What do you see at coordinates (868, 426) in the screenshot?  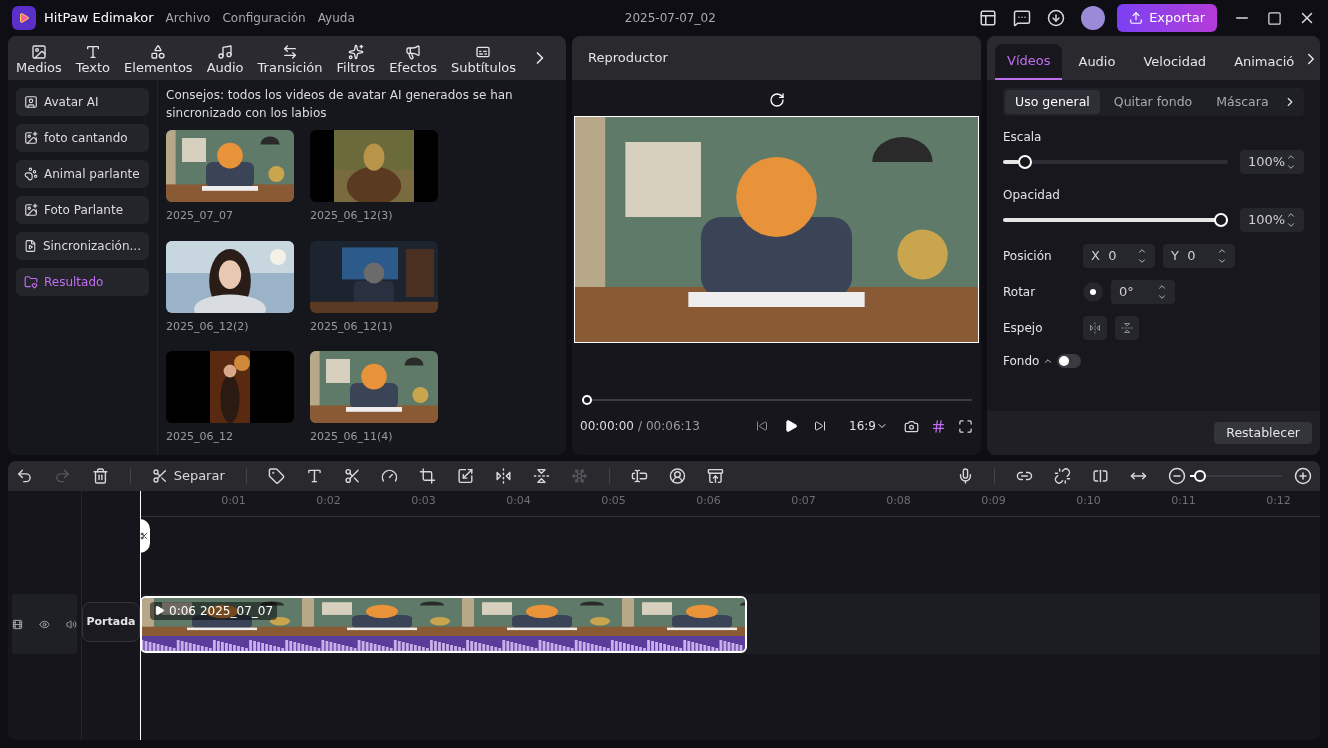 I see `aspect-dropdown: 16:9` at bounding box center [868, 426].